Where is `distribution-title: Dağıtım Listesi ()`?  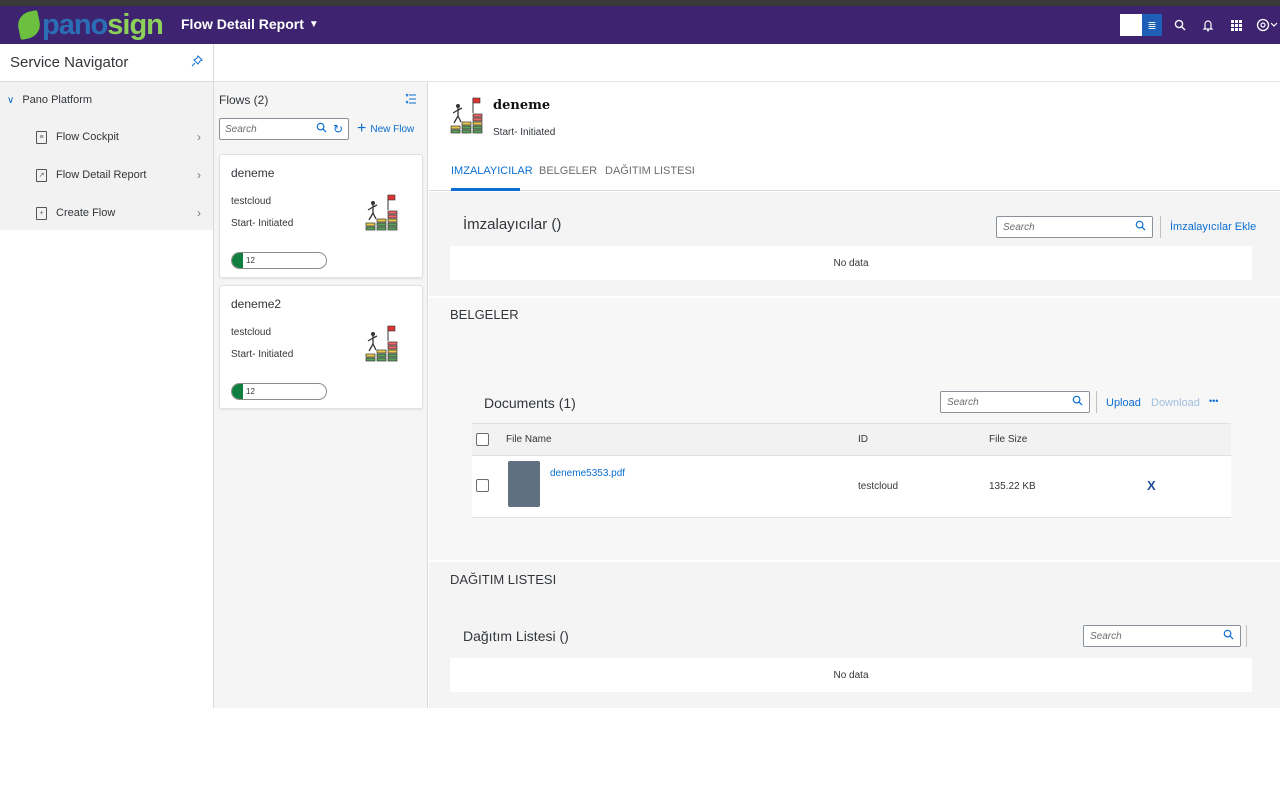
distribution-title: Dağıtım Listesi () is located at coordinates (516, 636).